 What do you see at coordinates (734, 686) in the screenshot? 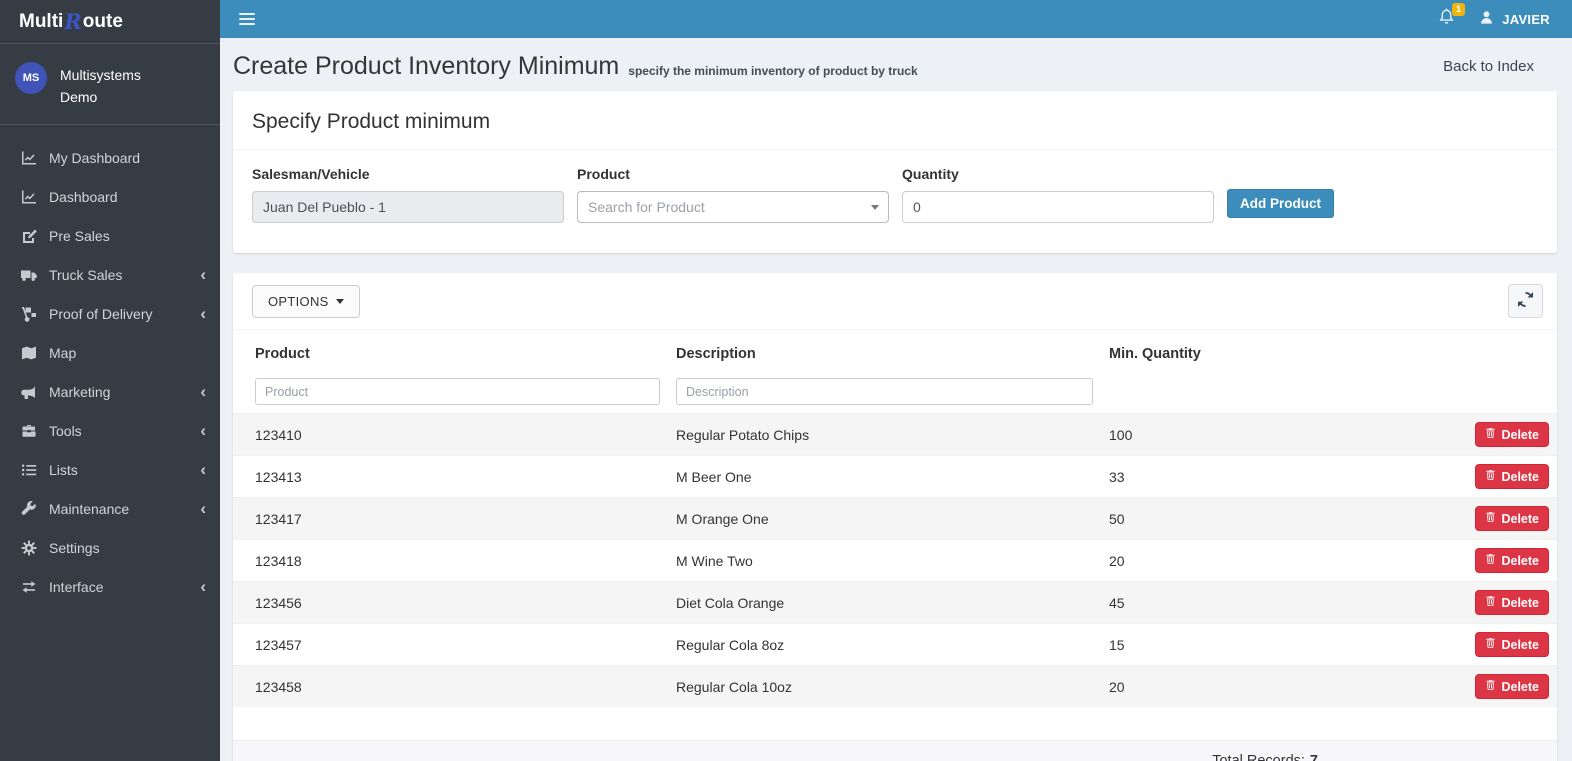
I see `cell-description: Regular Cola 10oz` at bounding box center [734, 686].